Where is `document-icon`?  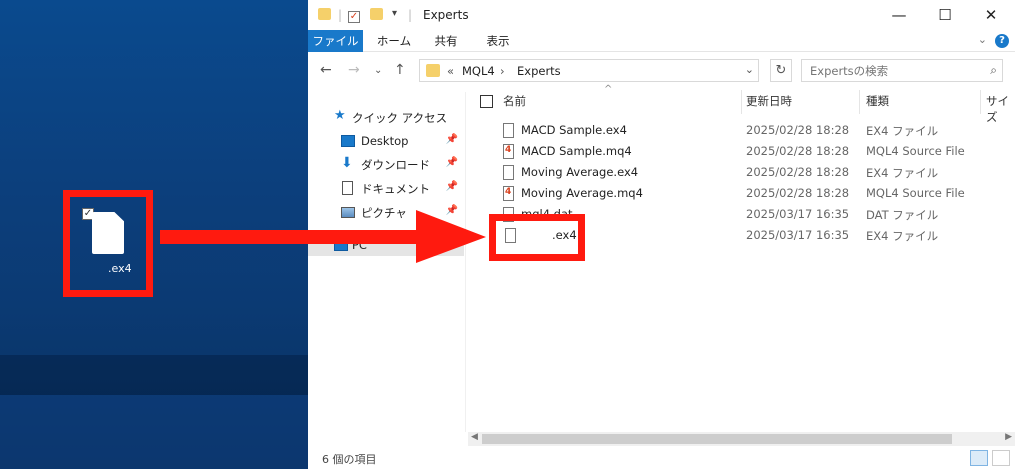
document-icon is located at coordinates (347, 188).